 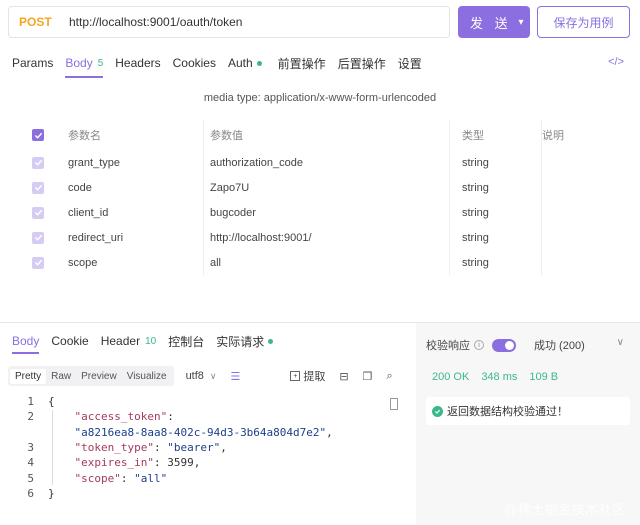 What do you see at coordinates (88, 163) in the screenshot?
I see `param-name: grant_type` at bounding box center [88, 163].